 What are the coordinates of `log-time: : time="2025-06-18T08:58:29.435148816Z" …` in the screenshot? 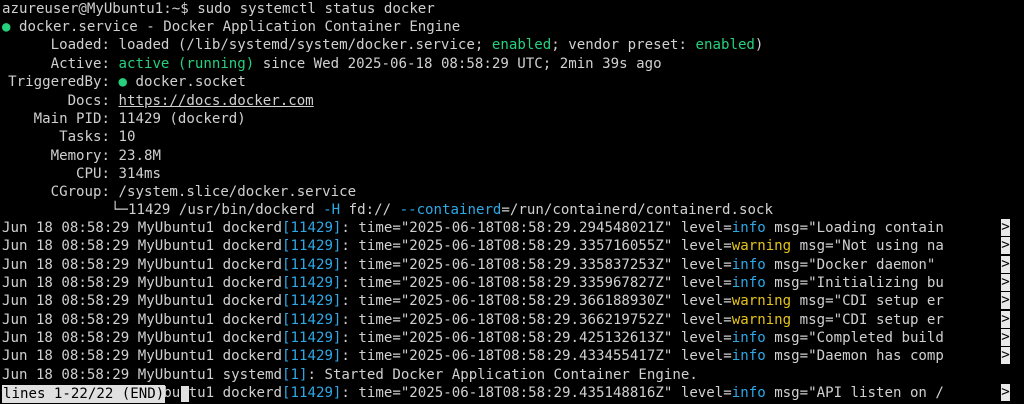 It's located at (536, 393).